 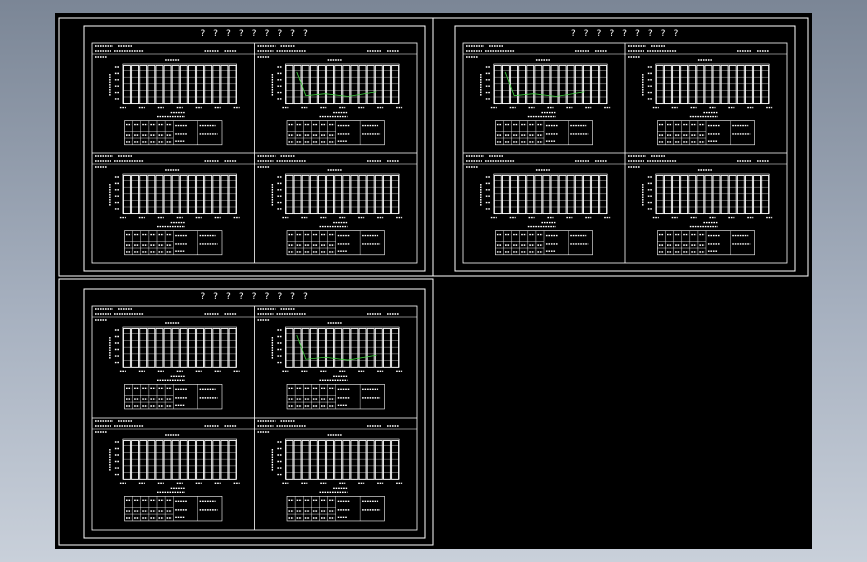 I want to click on fitted-curve, so click(x=336, y=347).